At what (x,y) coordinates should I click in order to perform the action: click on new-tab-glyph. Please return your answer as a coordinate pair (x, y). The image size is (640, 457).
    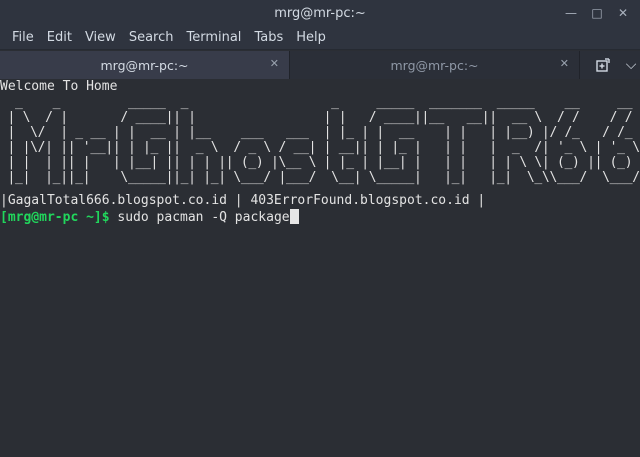
    Looking at the image, I should click on (603, 65).